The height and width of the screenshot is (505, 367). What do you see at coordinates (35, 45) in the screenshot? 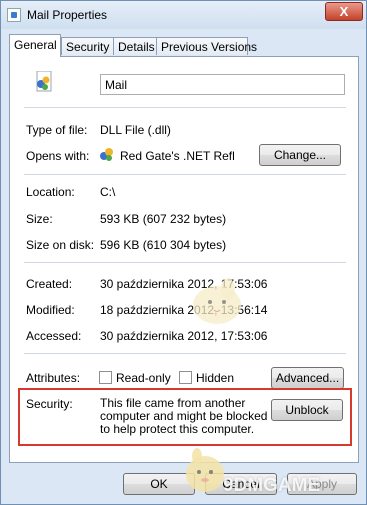
I see `tab-general: General` at bounding box center [35, 45].